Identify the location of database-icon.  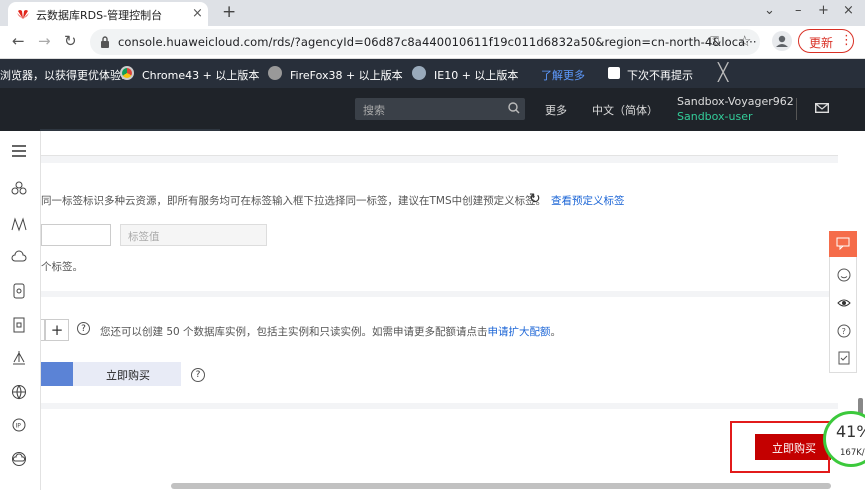
(19, 291).